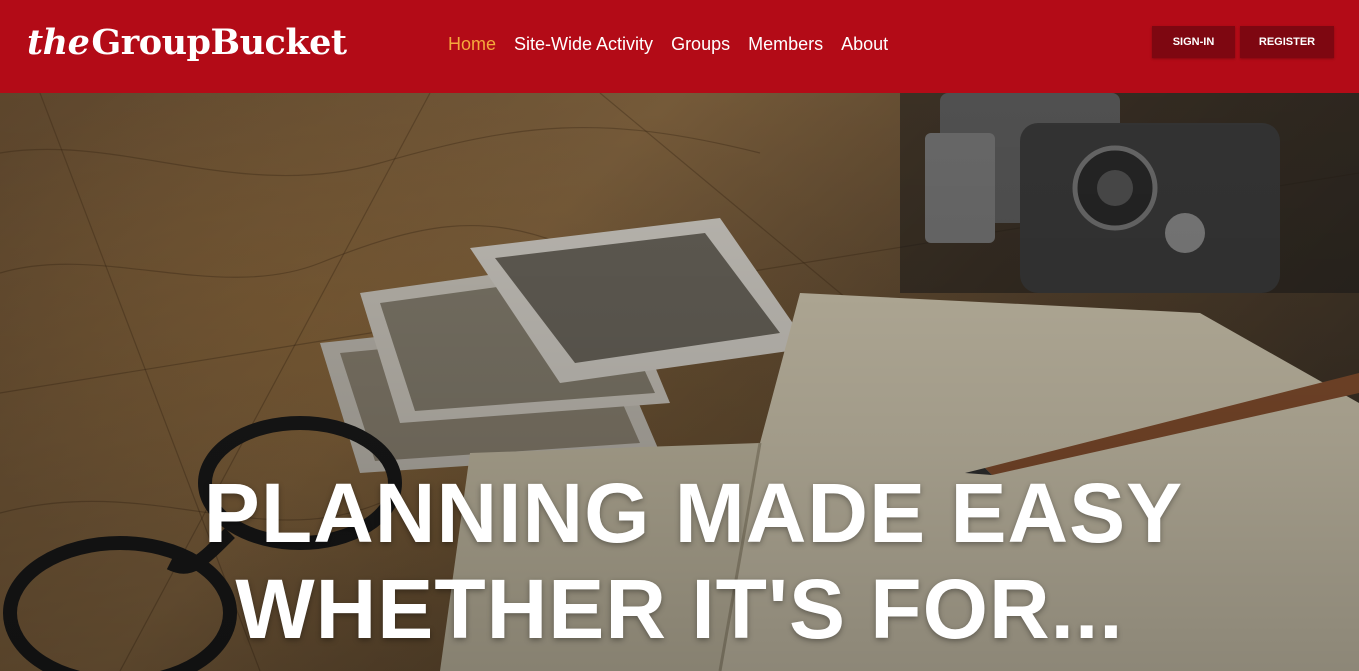 This screenshot has height=671, width=1359. Describe the element at coordinates (472, 44) in the screenshot. I see `nav-item-home: Home` at that location.